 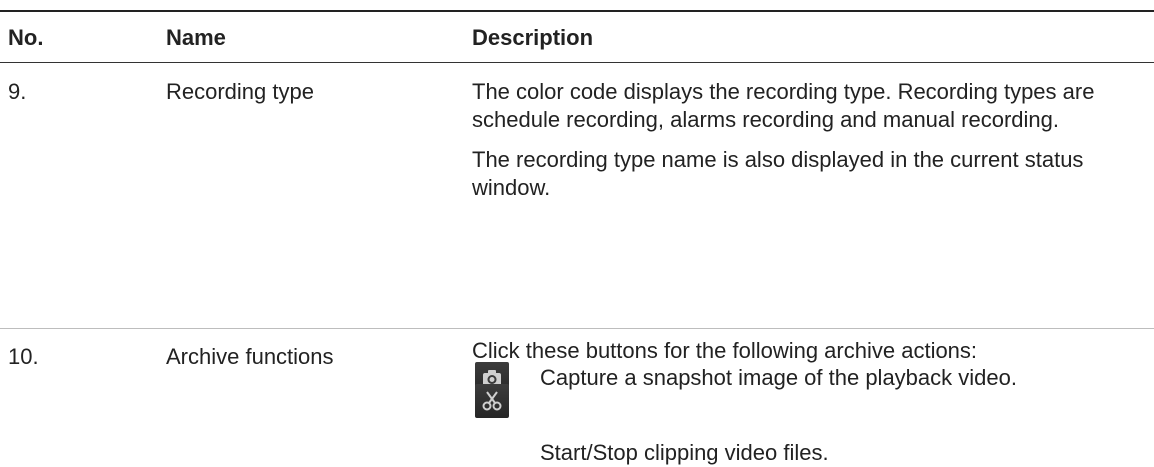 What do you see at coordinates (533, 37) in the screenshot?
I see `header-description: Description` at bounding box center [533, 37].